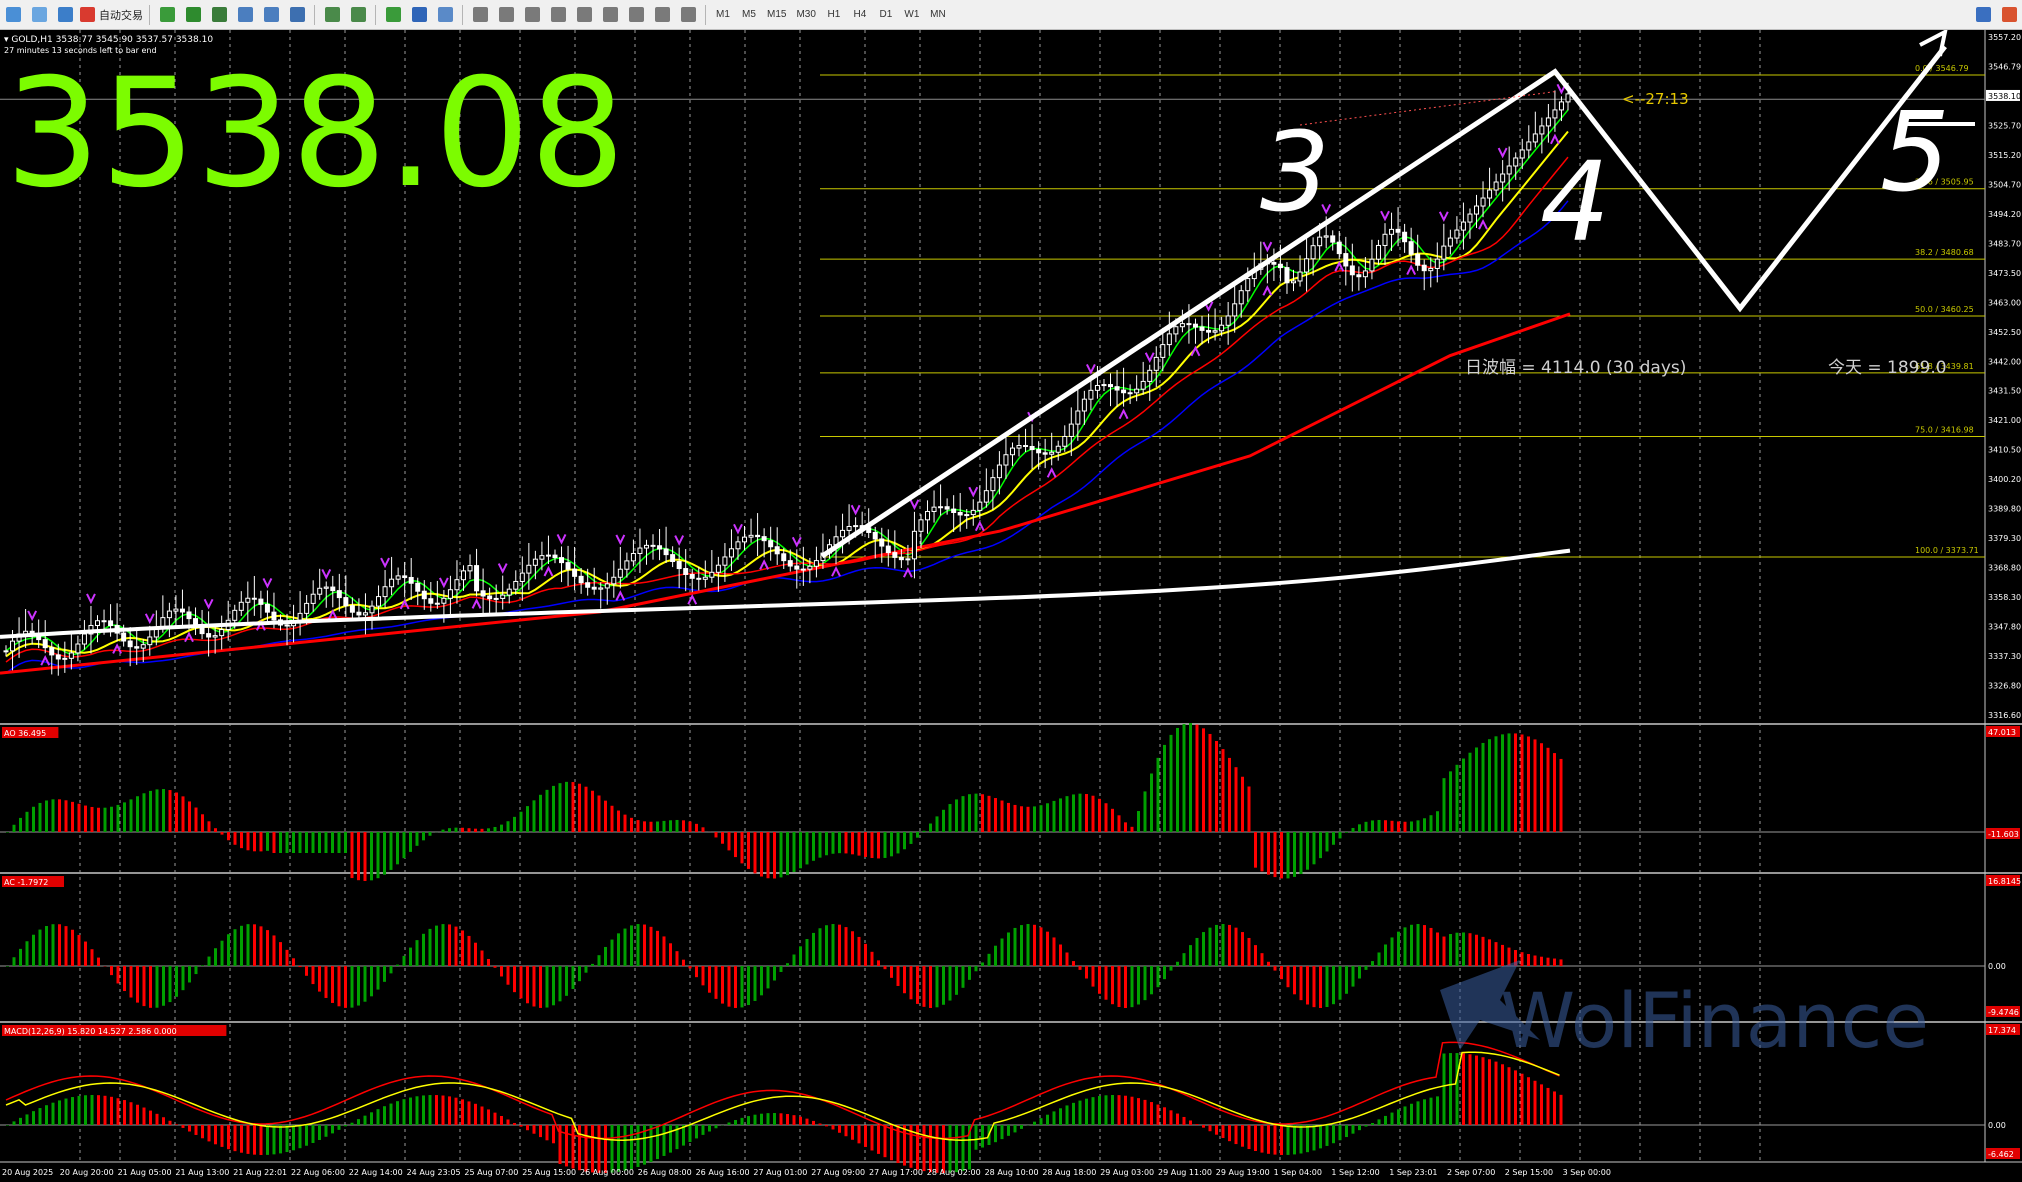 Image resolution: width=2022 pixels, height=1182 pixels. What do you see at coordinates (688, 15) in the screenshot?
I see `arrows-button` at bounding box center [688, 15].